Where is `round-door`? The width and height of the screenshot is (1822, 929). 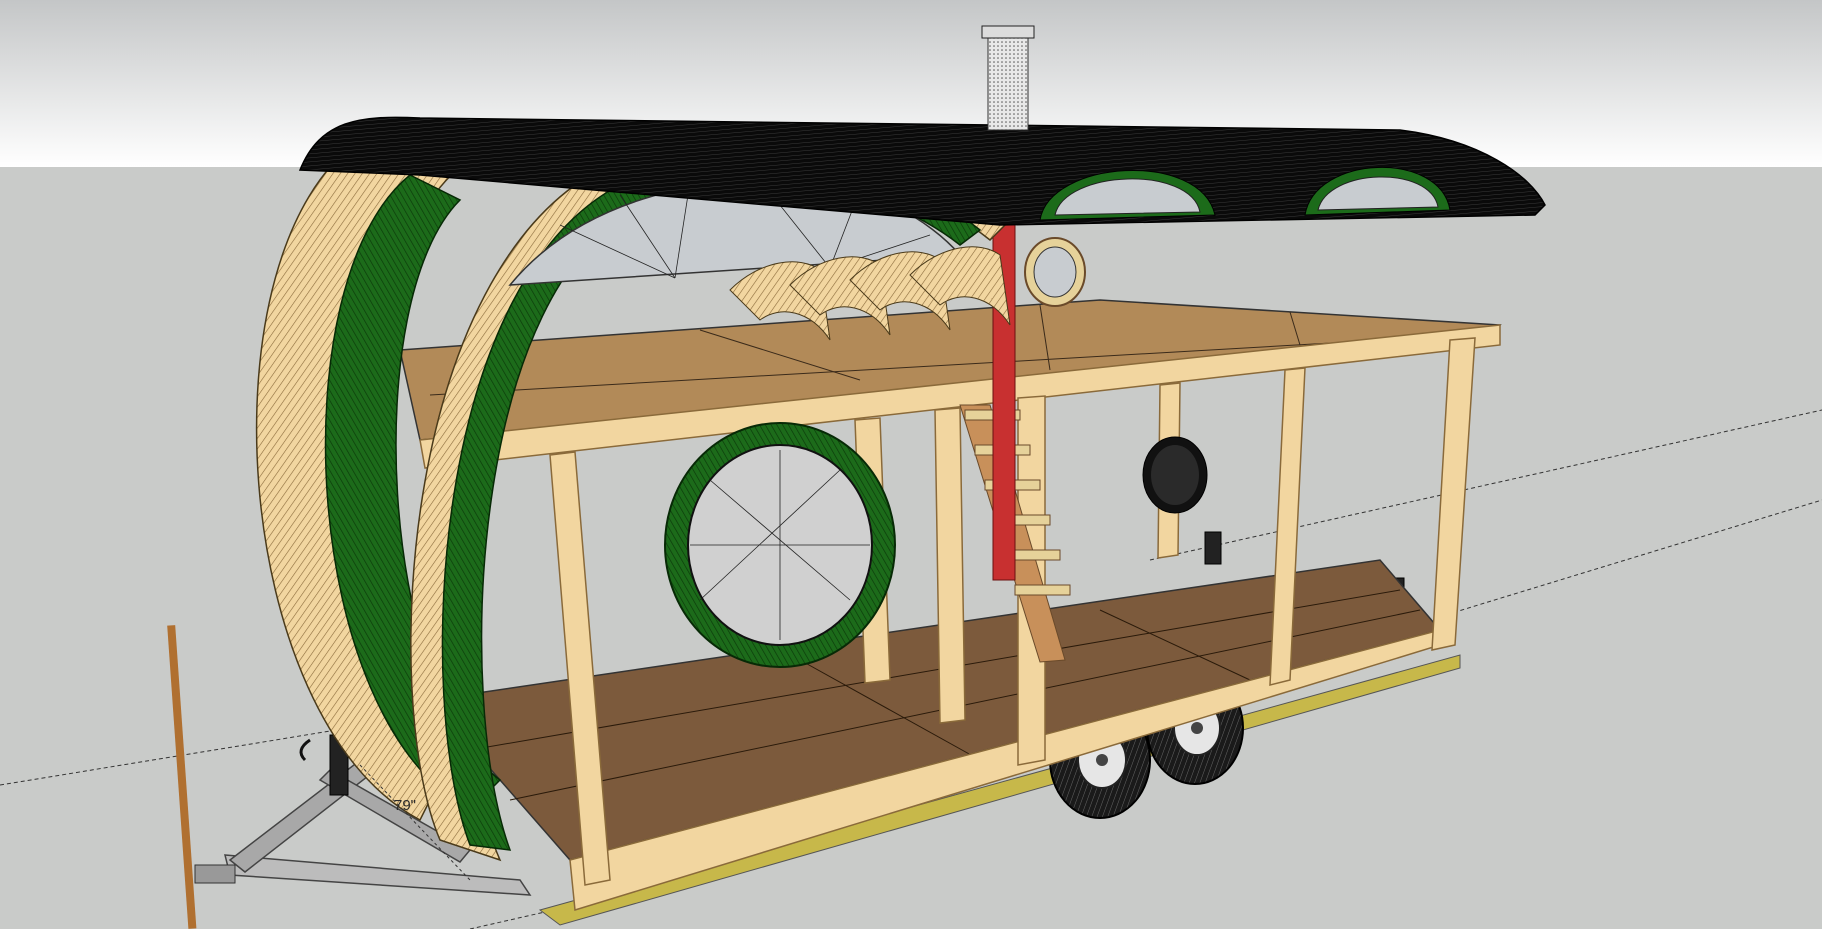 round-door is located at coordinates (780, 545).